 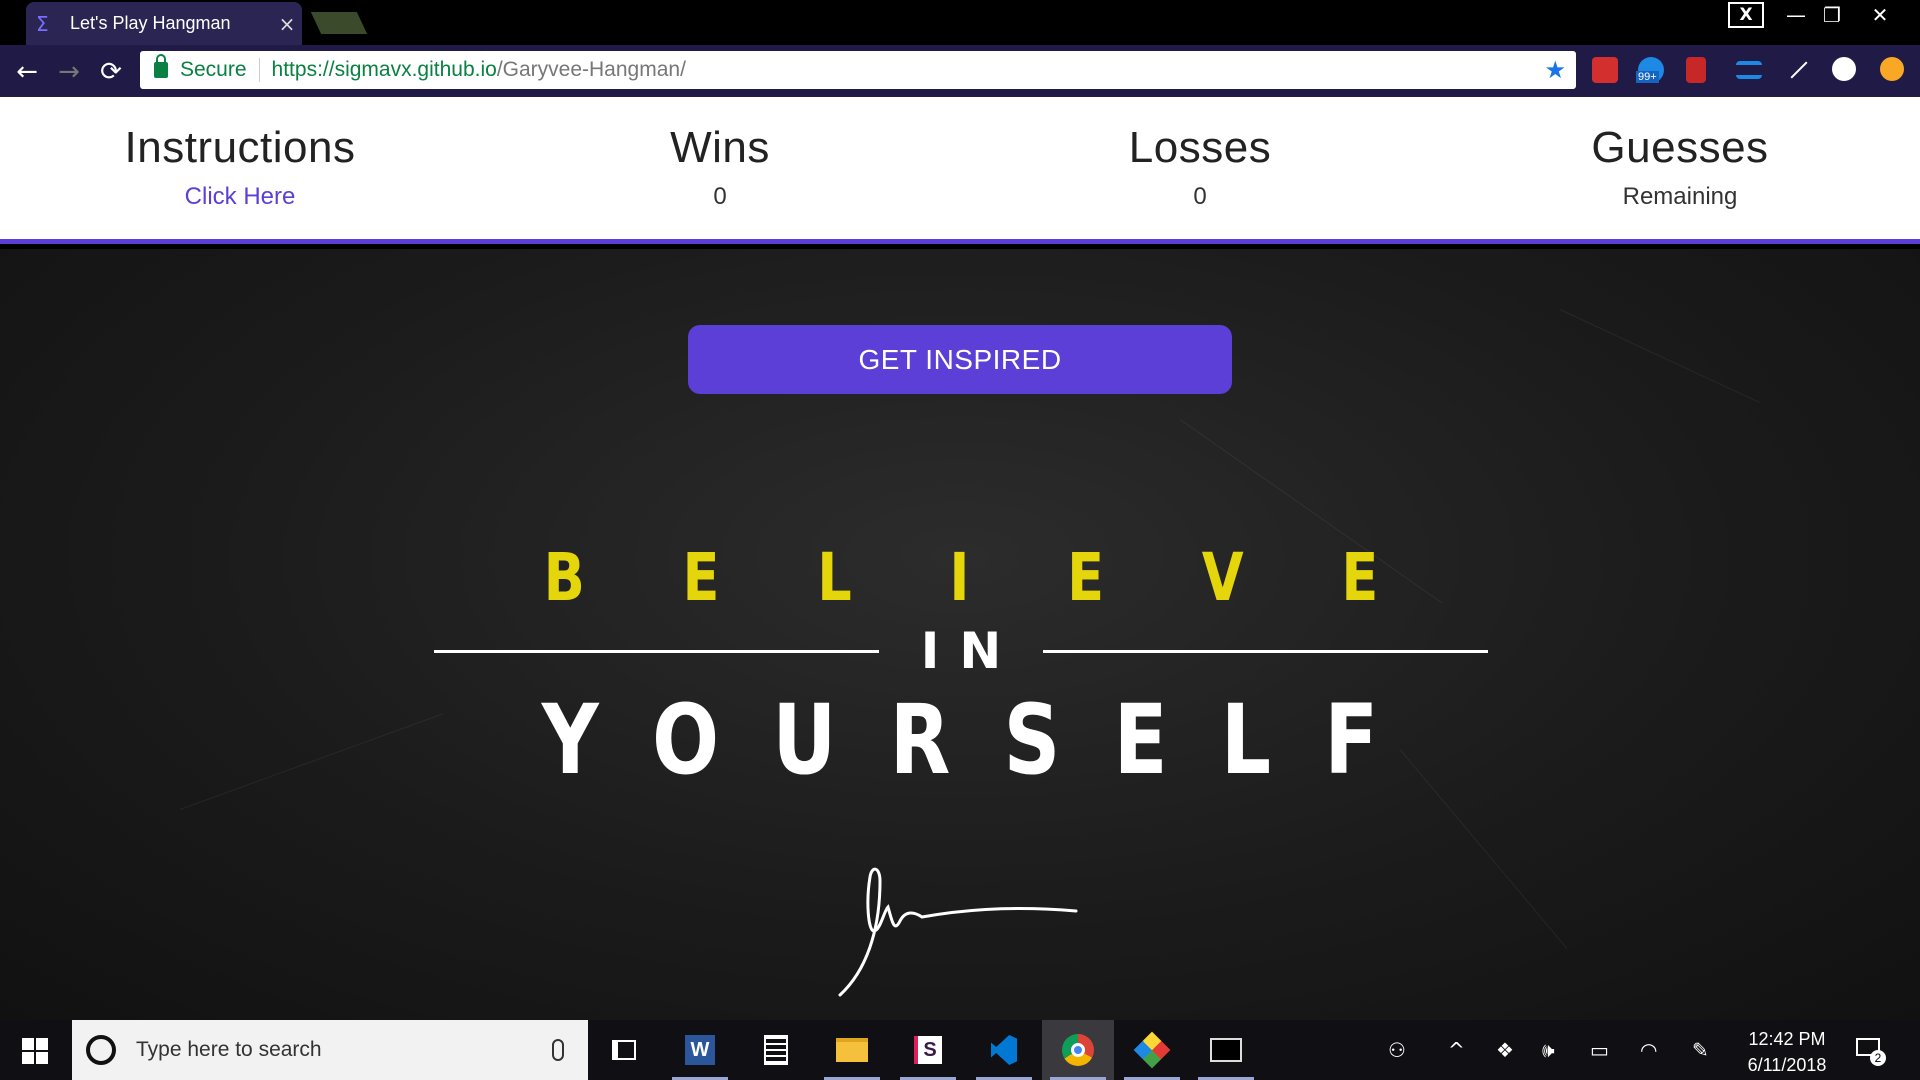 I want to click on minimize-button: —, so click(x=1796, y=15).